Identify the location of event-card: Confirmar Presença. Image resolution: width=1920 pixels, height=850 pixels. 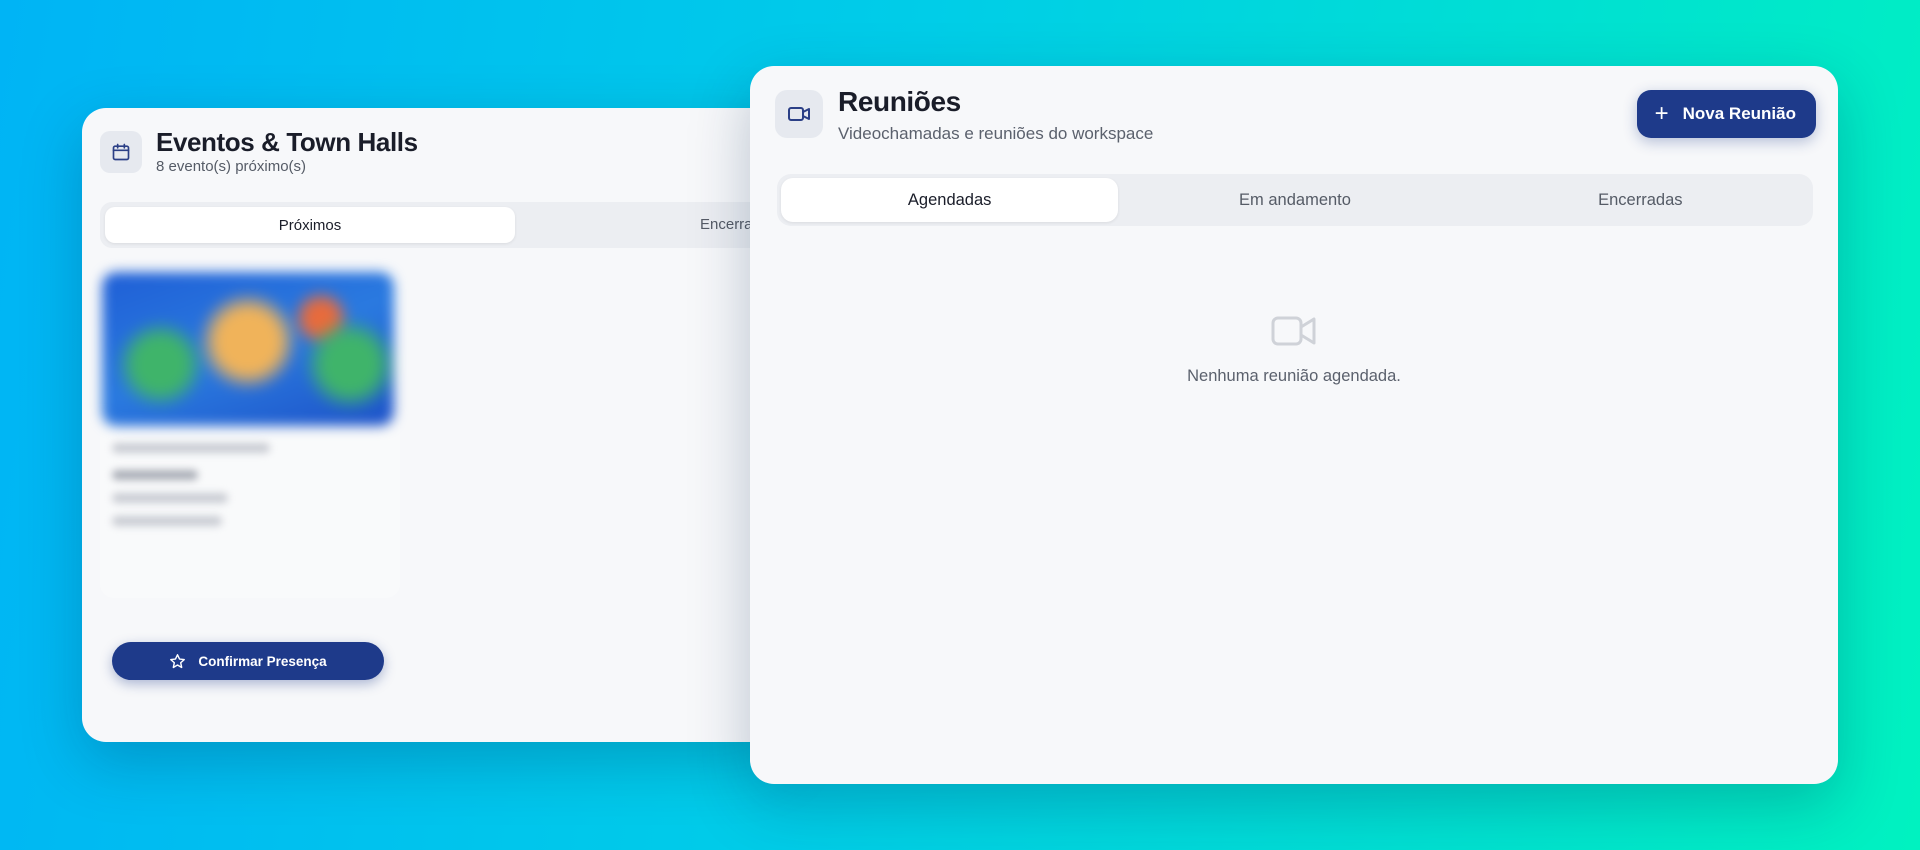
(250, 474).